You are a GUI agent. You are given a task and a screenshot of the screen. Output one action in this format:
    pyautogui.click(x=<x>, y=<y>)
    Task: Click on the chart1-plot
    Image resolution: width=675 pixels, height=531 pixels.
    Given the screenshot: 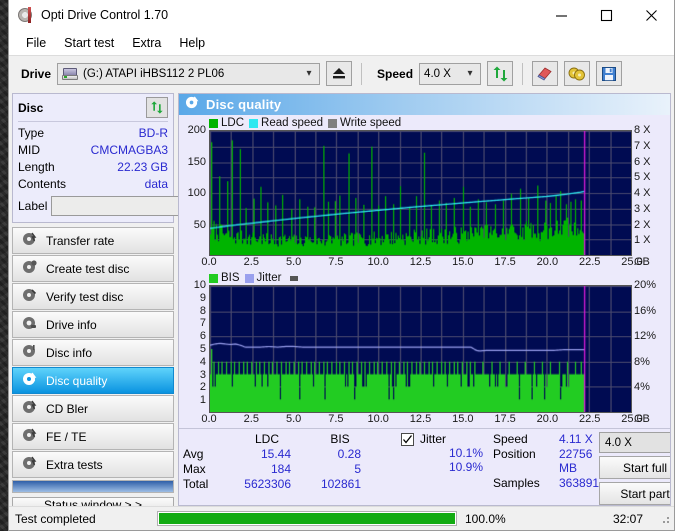 What is the action you would take?
    pyautogui.click(x=420, y=193)
    